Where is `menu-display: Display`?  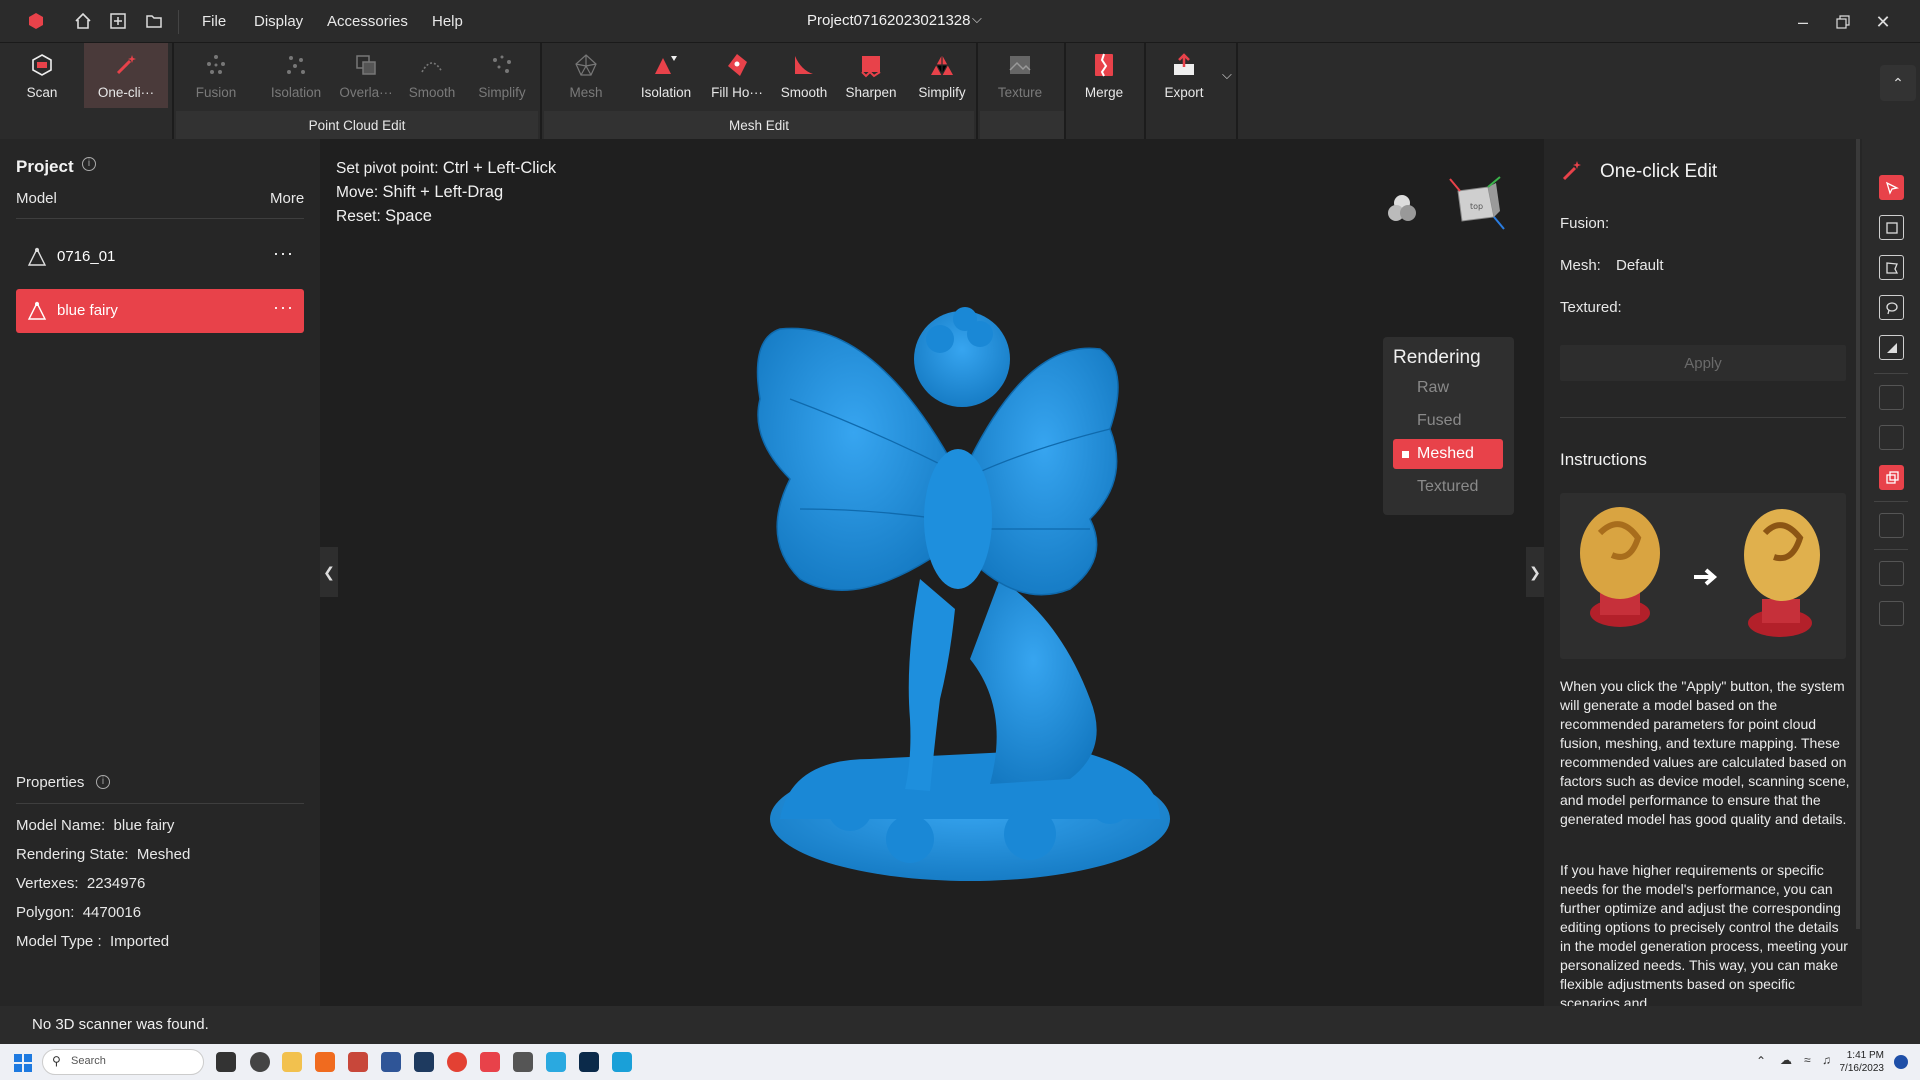 menu-display: Display is located at coordinates (278, 21).